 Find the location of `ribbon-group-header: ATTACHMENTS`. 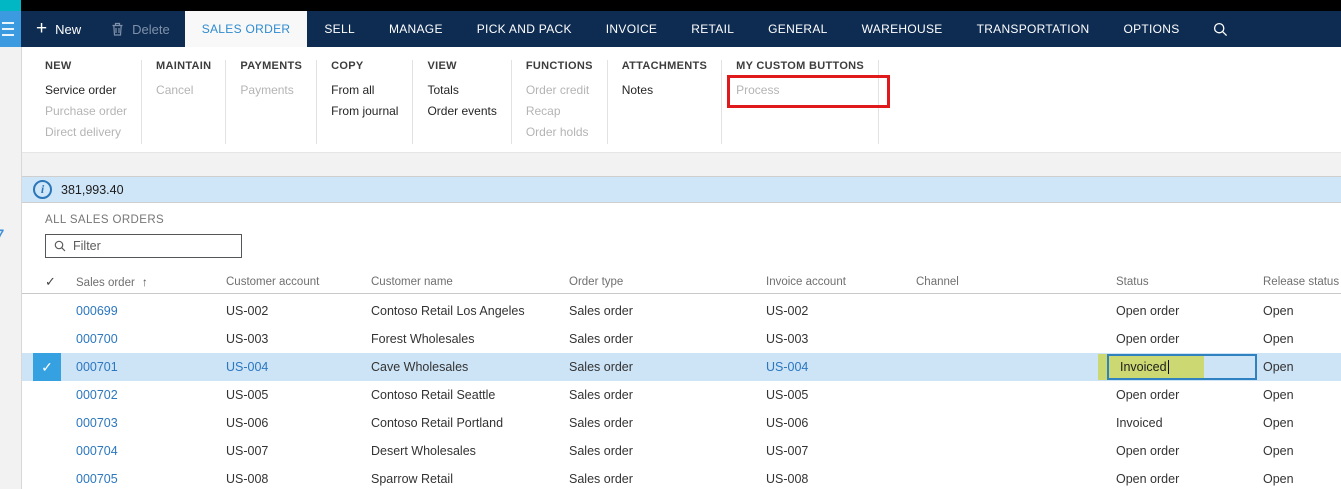

ribbon-group-header: ATTACHMENTS is located at coordinates (664, 66).